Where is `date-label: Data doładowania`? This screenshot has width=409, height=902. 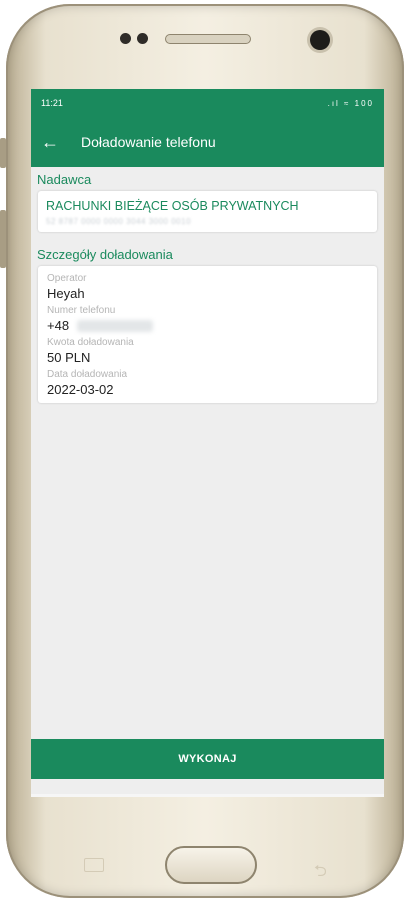 date-label: Data doładowania is located at coordinates (87, 374).